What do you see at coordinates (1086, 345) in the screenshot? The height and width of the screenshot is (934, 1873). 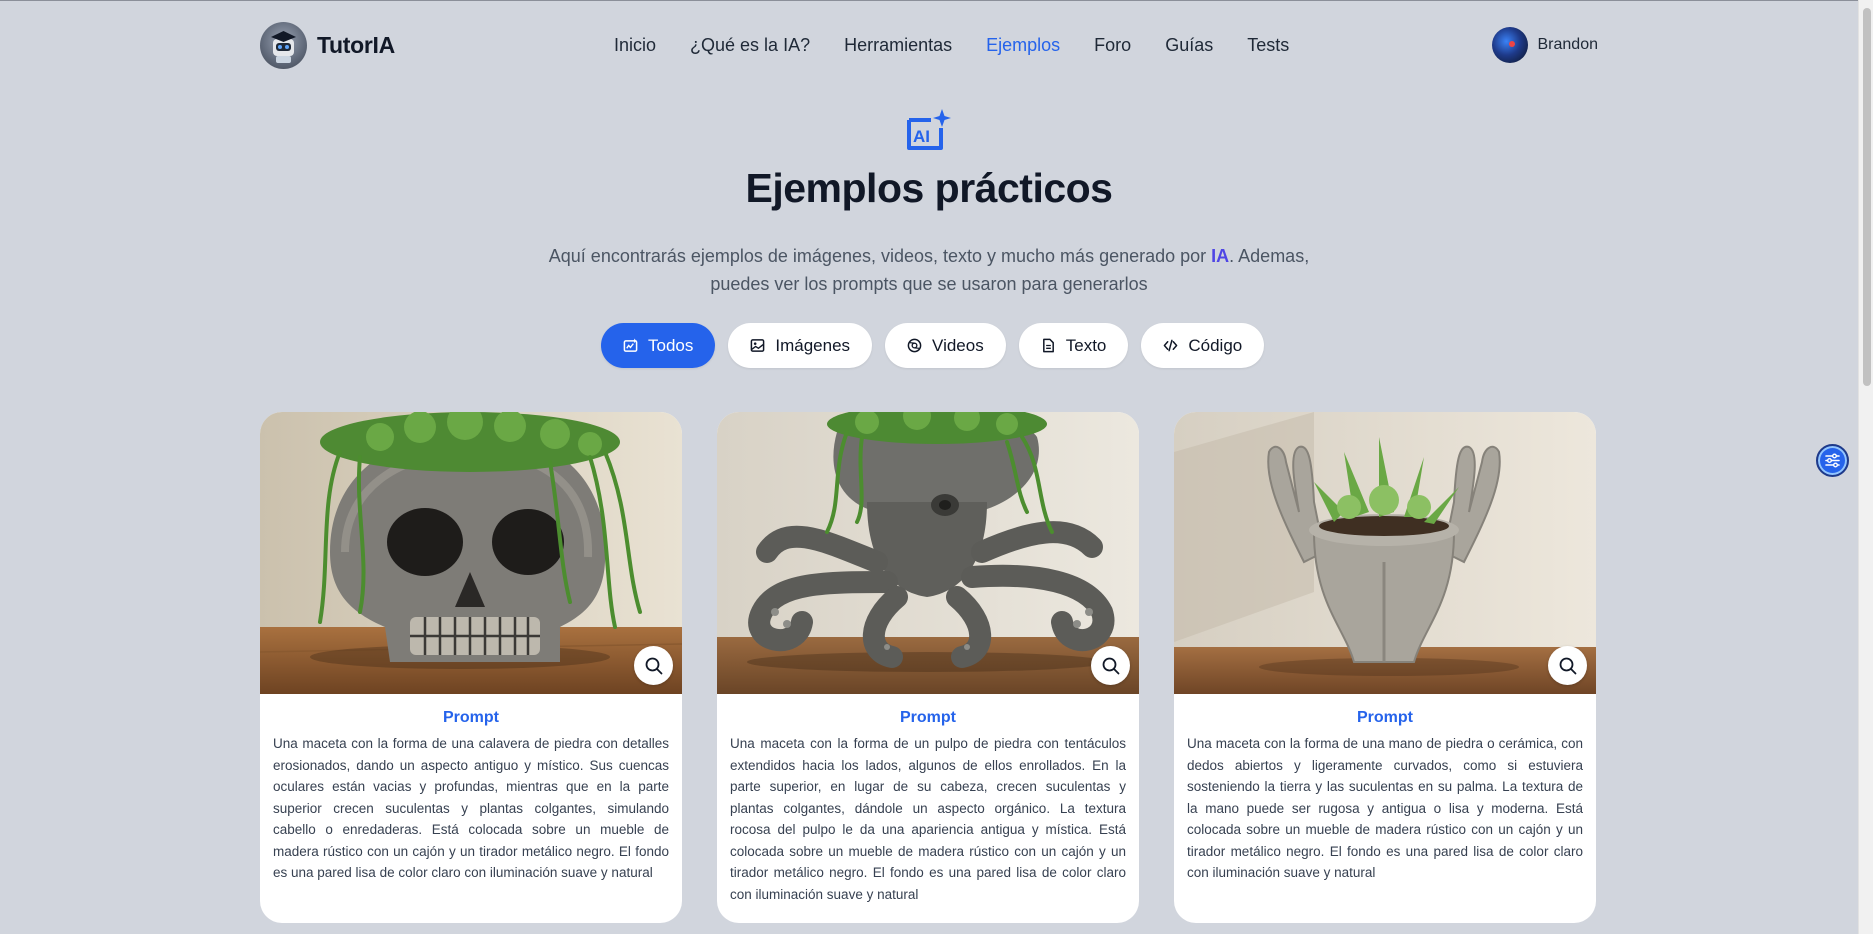 I see `filter-label: Texto` at bounding box center [1086, 345].